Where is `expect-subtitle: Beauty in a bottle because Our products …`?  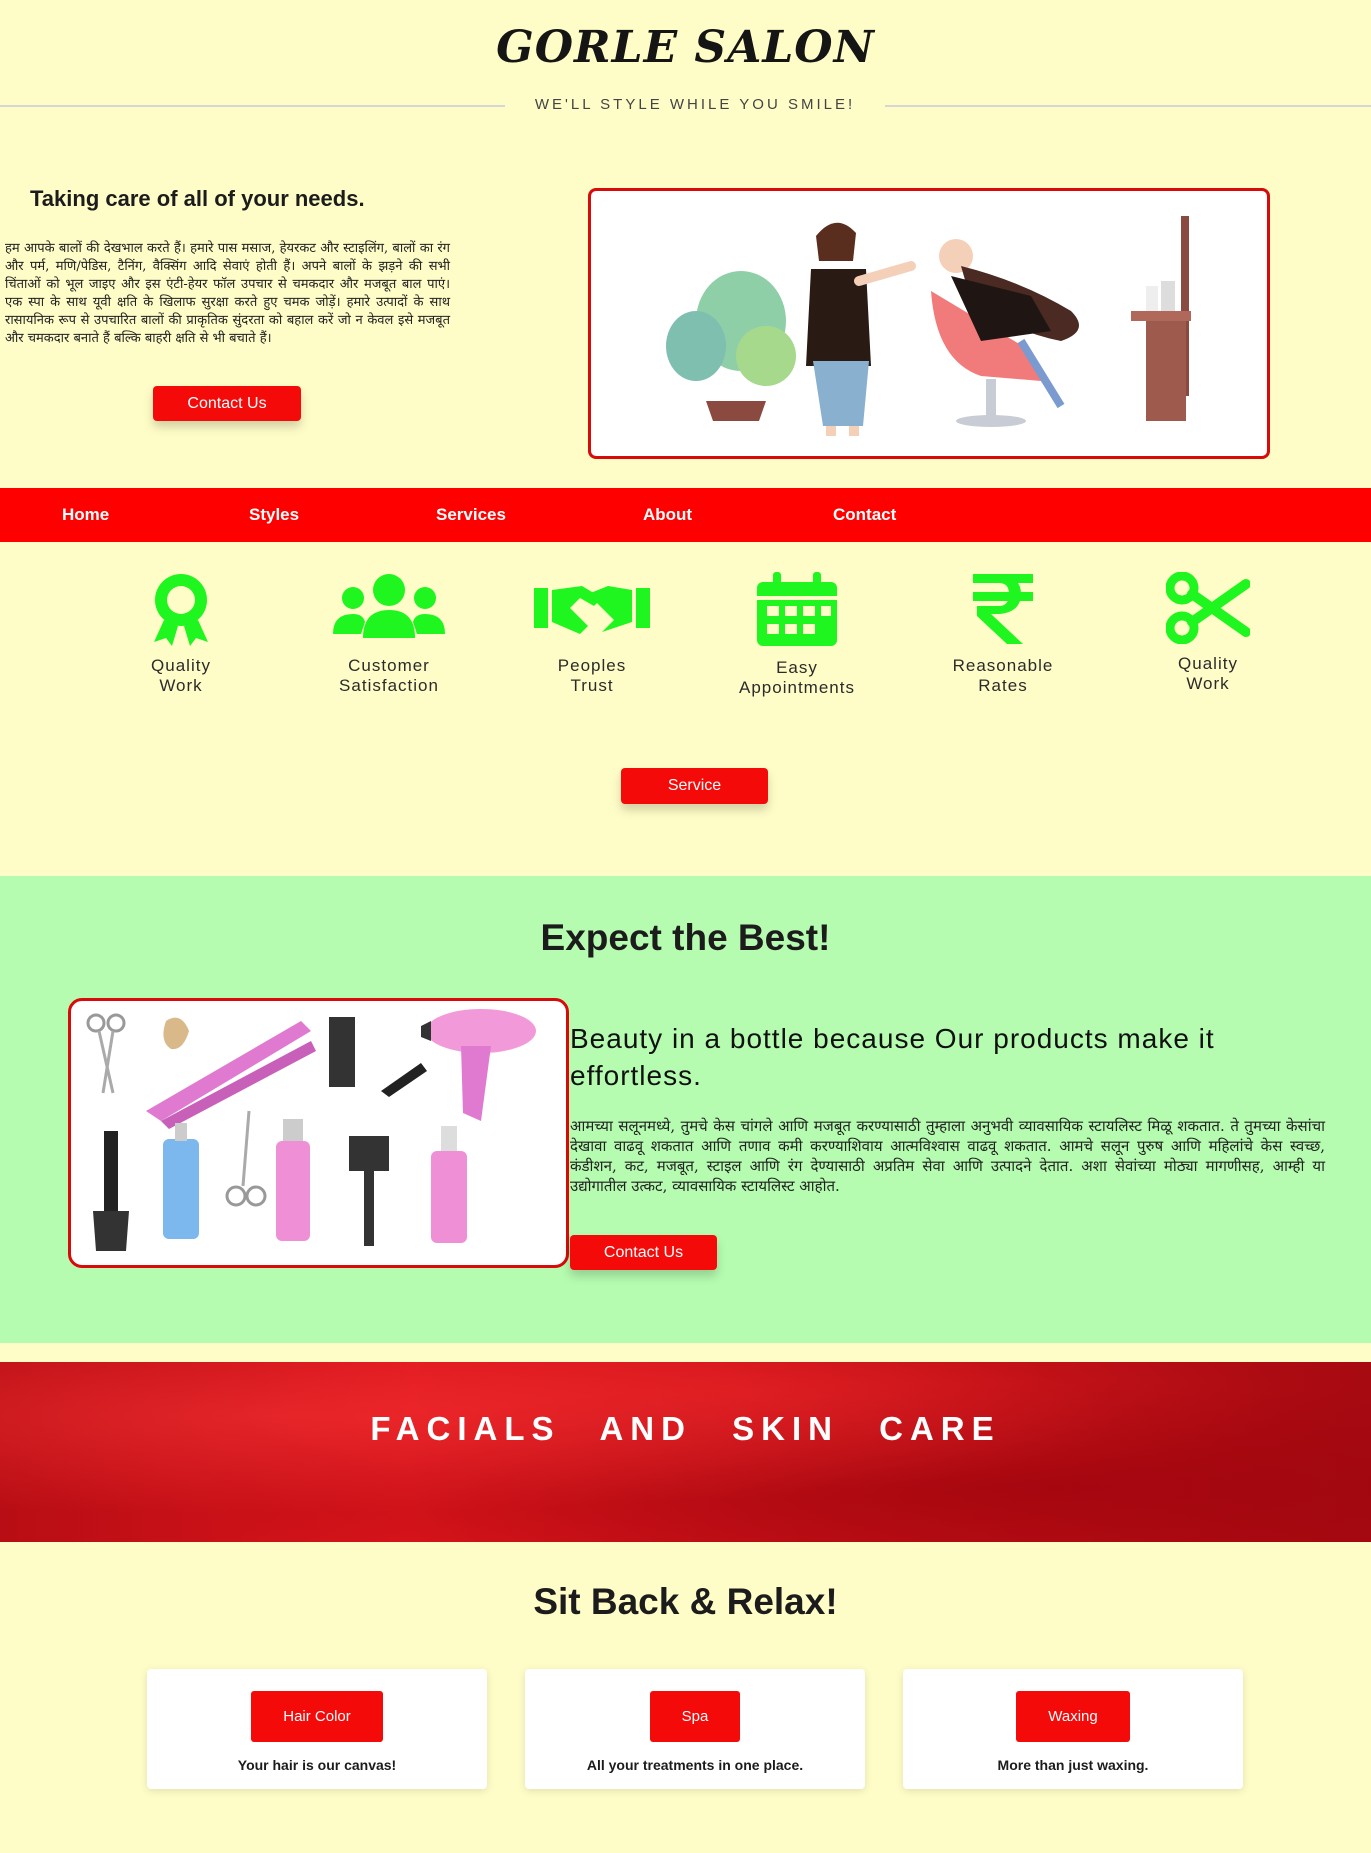 expect-subtitle: Beauty in a bottle because Our products … is located at coordinates (892, 1057).